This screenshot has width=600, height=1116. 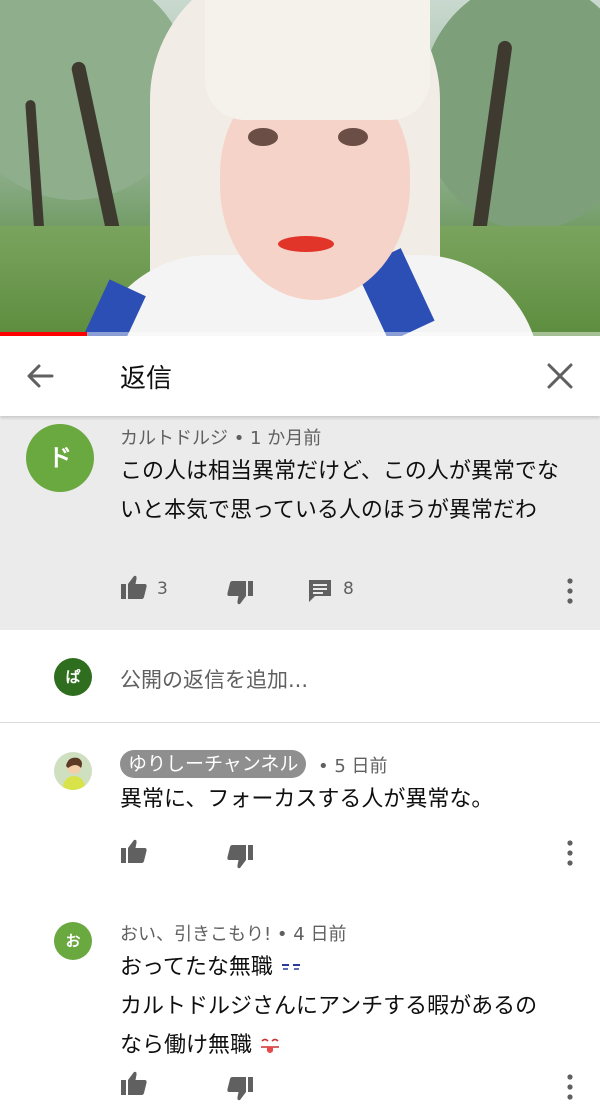 What do you see at coordinates (213, 764) in the screenshot?
I see `author-chip: ゆりしーチャンネル` at bounding box center [213, 764].